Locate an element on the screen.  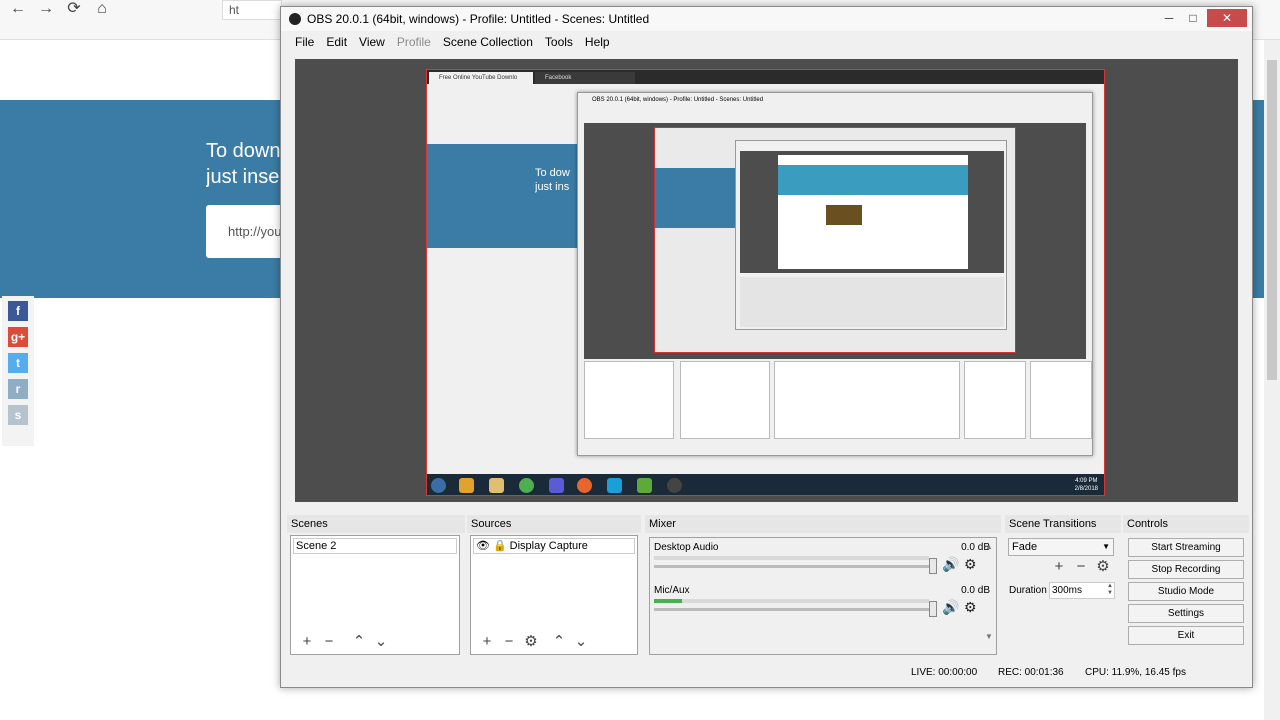
mixer-track-mic-aux: Mic/Aux 0.0 dB 🔊 ⚙ is located at coordinates (822, 605).